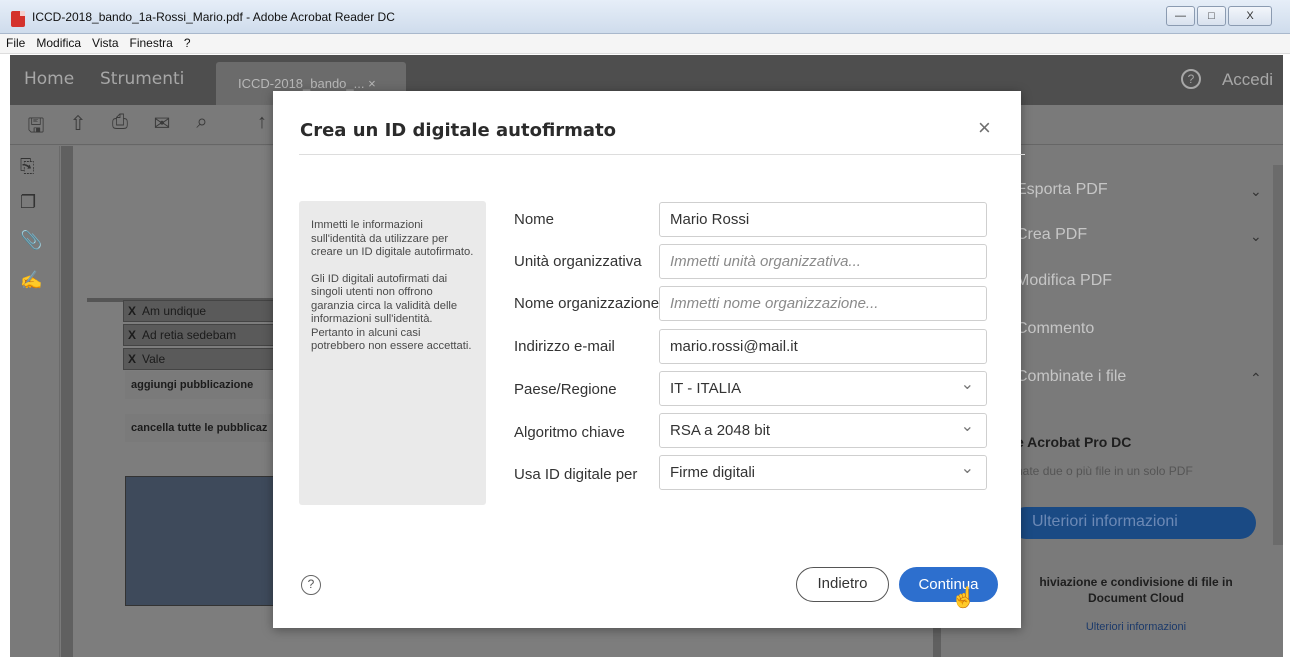 This screenshot has height=657, width=1290. I want to click on menu-help: ?, so click(187, 42).